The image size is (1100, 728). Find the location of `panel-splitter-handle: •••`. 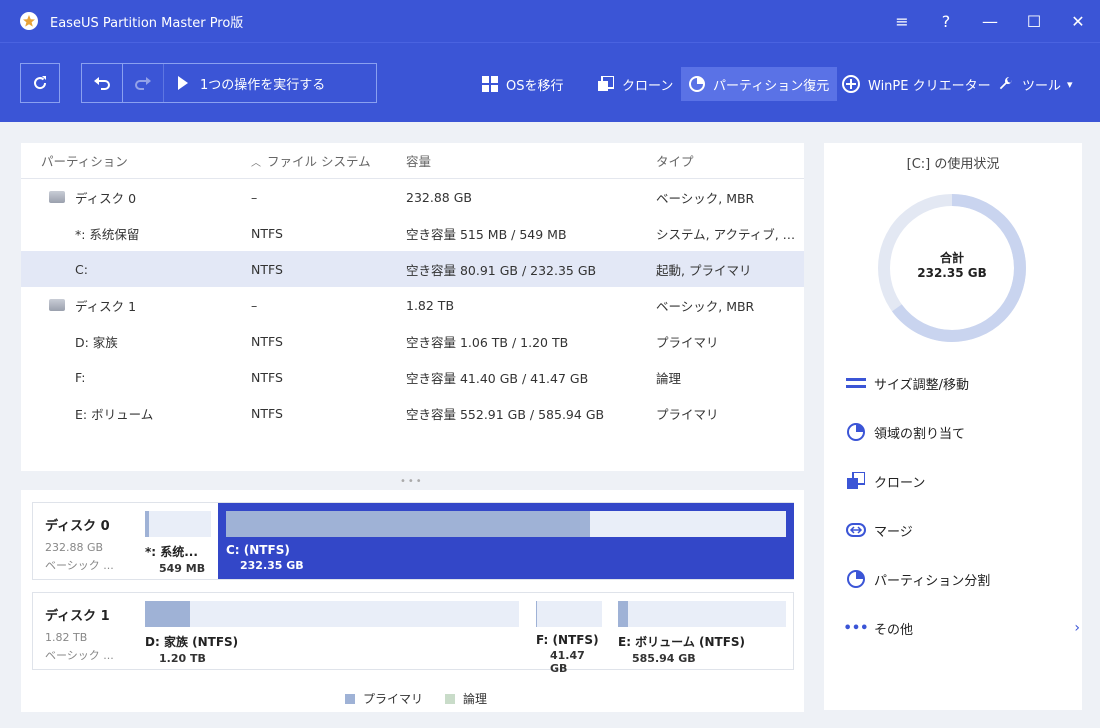

panel-splitter-handle: ••• is located at coordinates (412, 481).